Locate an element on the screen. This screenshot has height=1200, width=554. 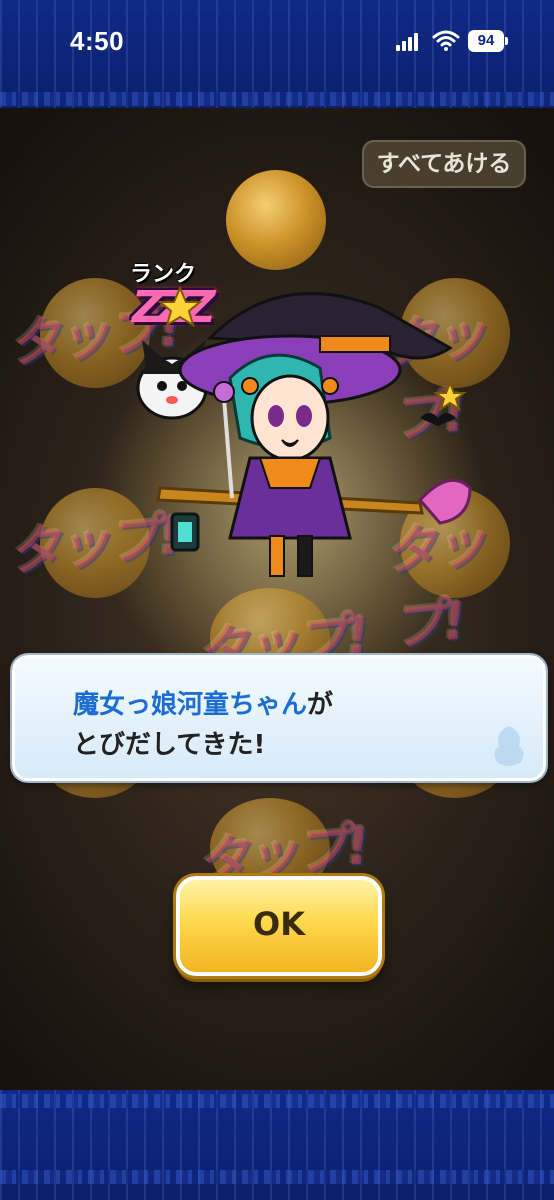
dialog-line-1: 魔女っ娘河童ちゃんが is located at coordinates (203, 702).